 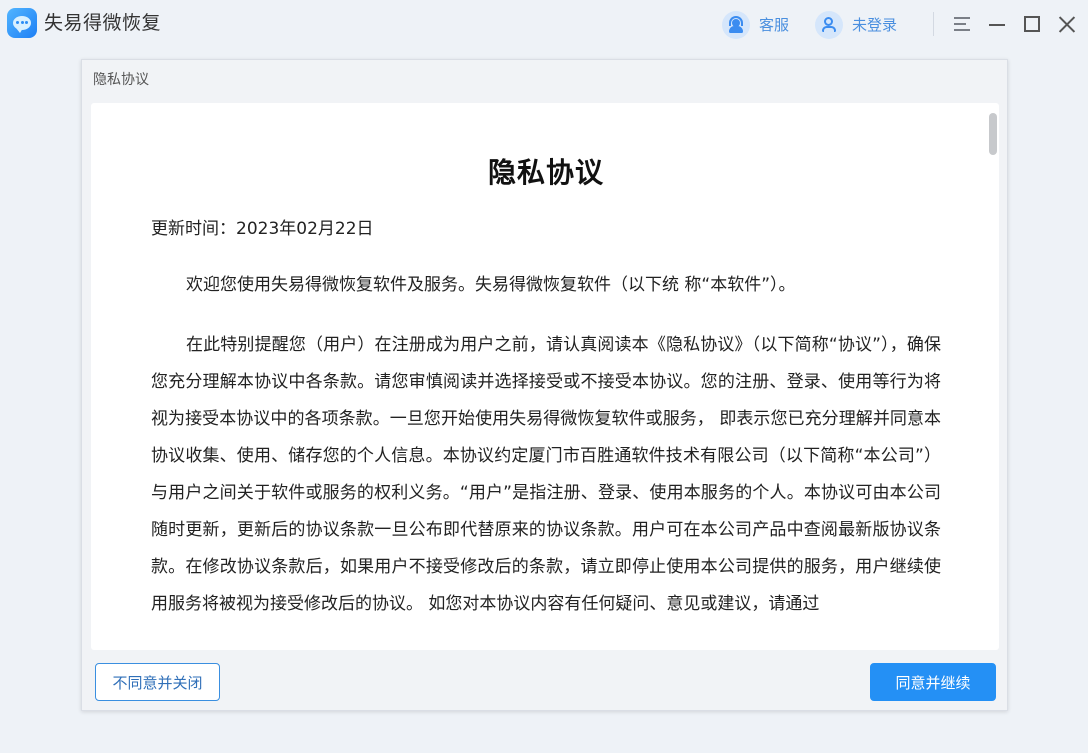 What do you see at coordinates (262, 229) in the screenshot?
I see `update-date: 更新时间：2023年02月22日` at bounding box center [262, 229].